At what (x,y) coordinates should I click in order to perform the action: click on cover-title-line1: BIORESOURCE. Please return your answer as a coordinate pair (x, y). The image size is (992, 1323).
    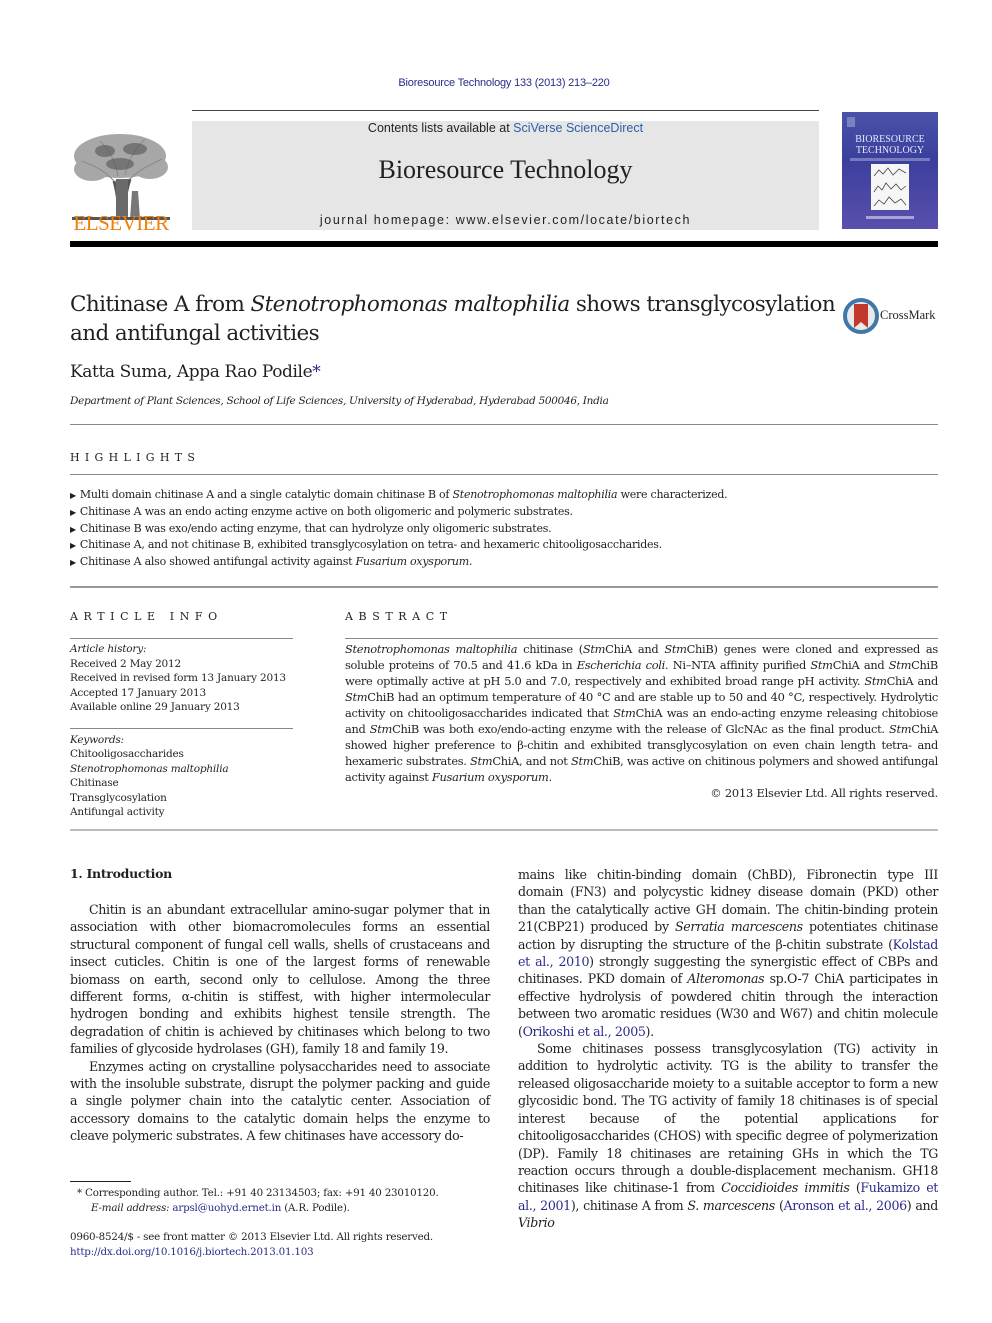
    Looking at the image, I should click on (890, 139).